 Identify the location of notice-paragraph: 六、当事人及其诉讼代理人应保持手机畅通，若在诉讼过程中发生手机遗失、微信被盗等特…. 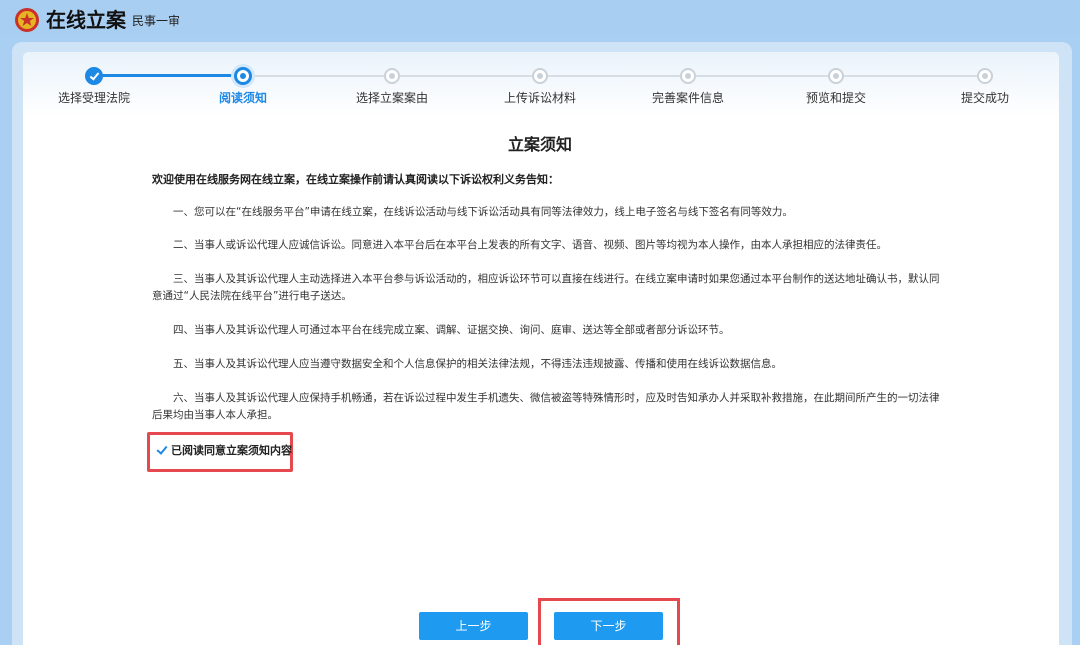
(546, 406).